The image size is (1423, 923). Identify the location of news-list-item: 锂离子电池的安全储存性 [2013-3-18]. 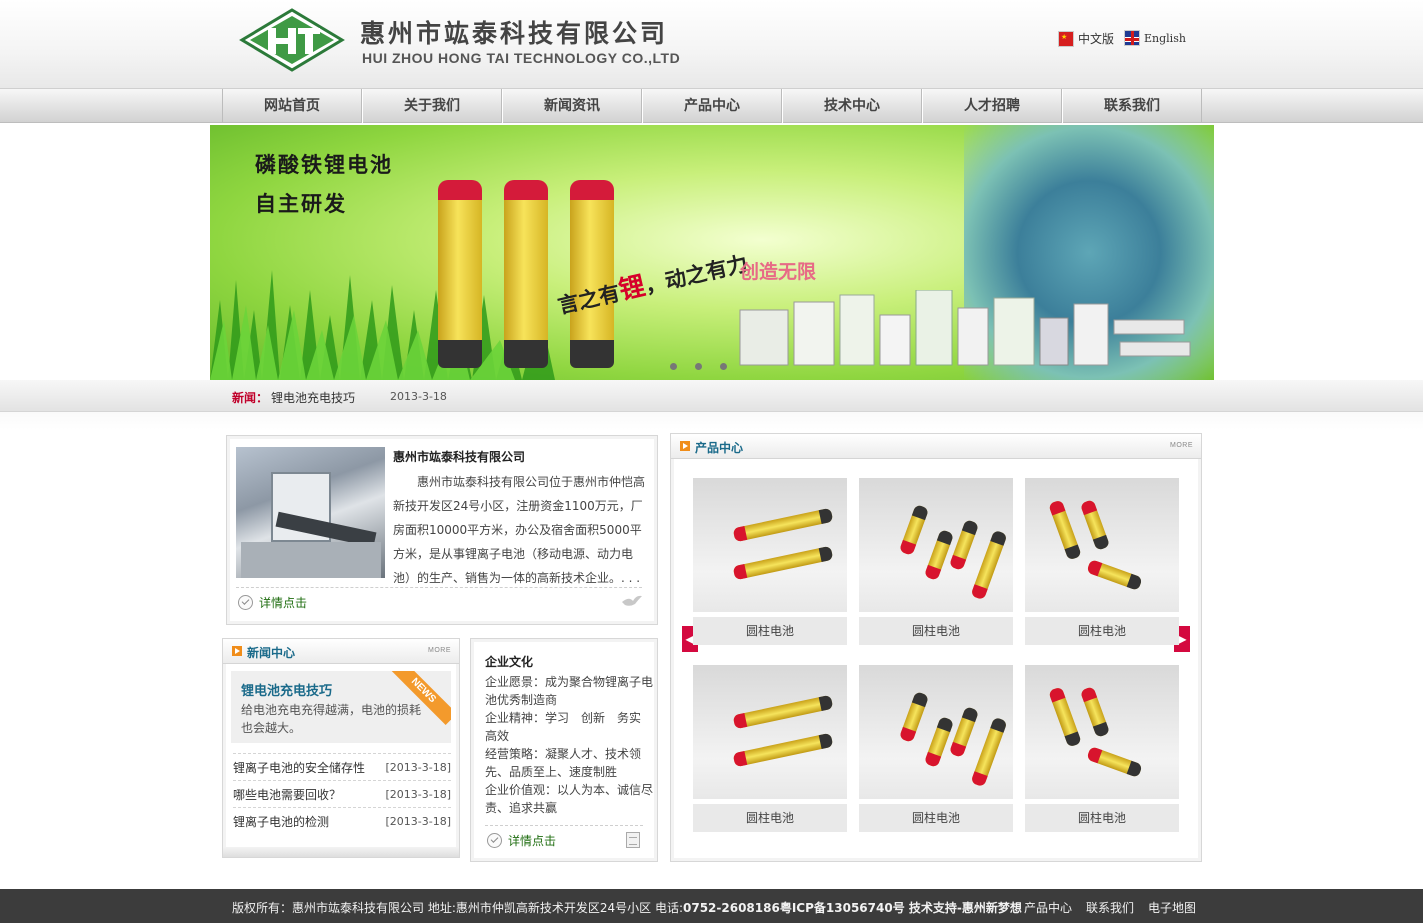
(342, 766).